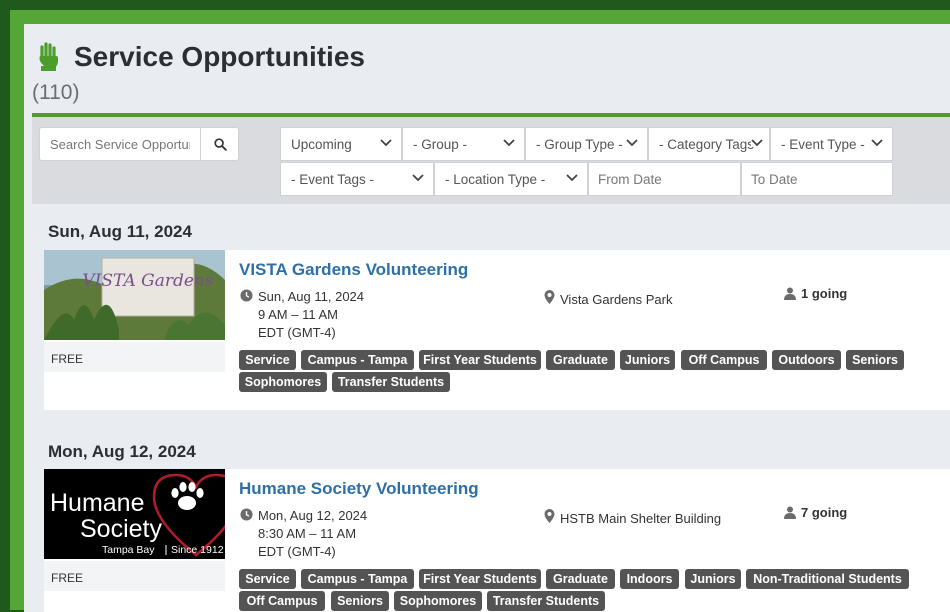 This screenshot has height=612, width=950. What do you see at coordinates (97, 503) in the screenshot?
I see `thumb-line1: Humane` at bounding box center [97, 503].